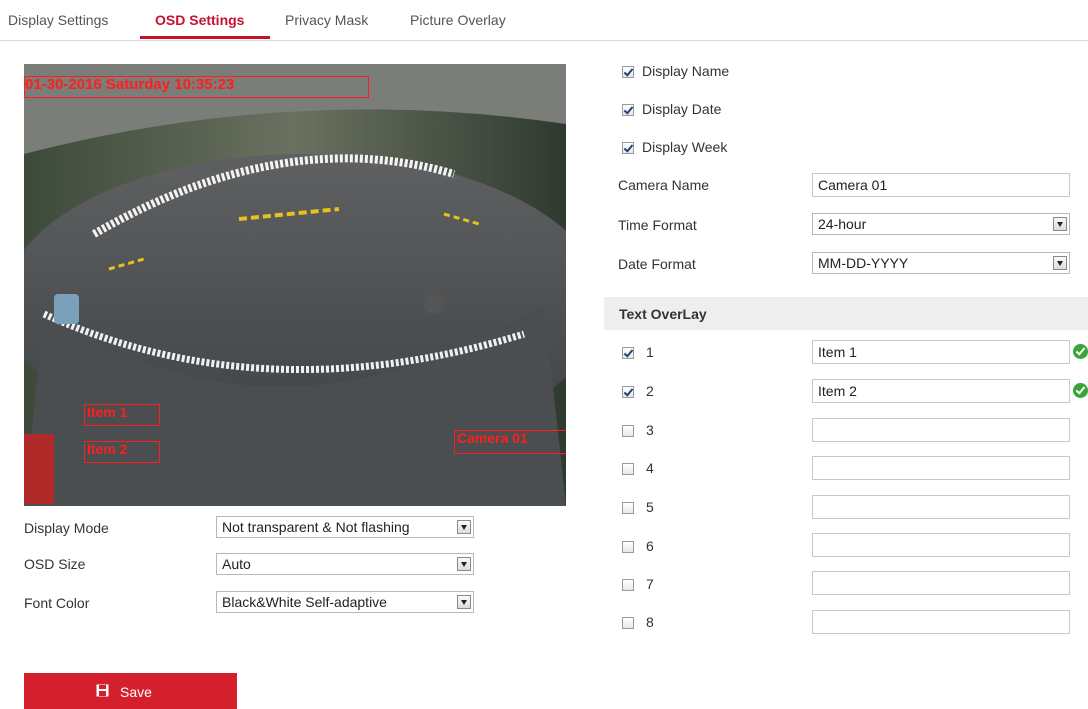 The width and height of the screenshot is (1088, 709). Describe the element at coordinates (326, 20) in the screenshot. I see `tab-privacy-mask: Privacy Mask` at that location.